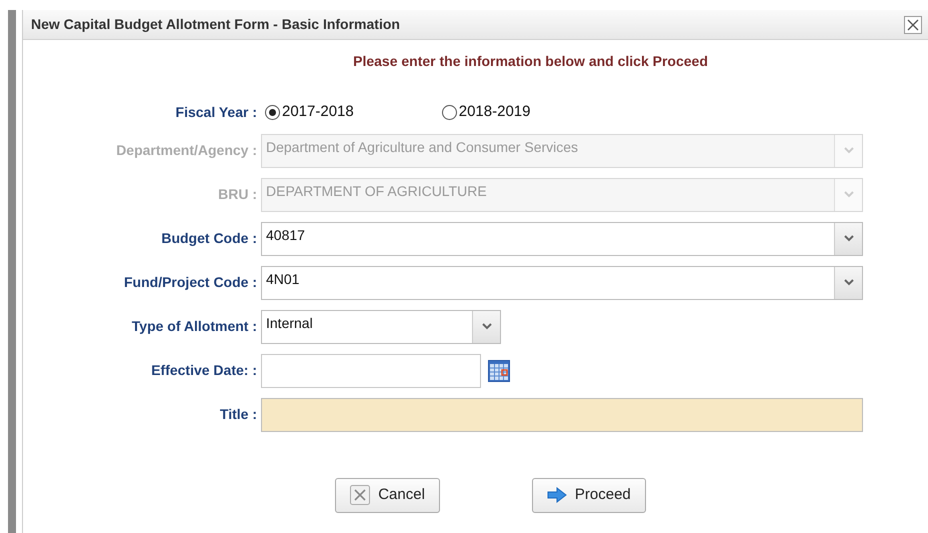 The height and width of the screenshot is (533, 928). I want to click on field-label: BRU :, so click(237, 194).